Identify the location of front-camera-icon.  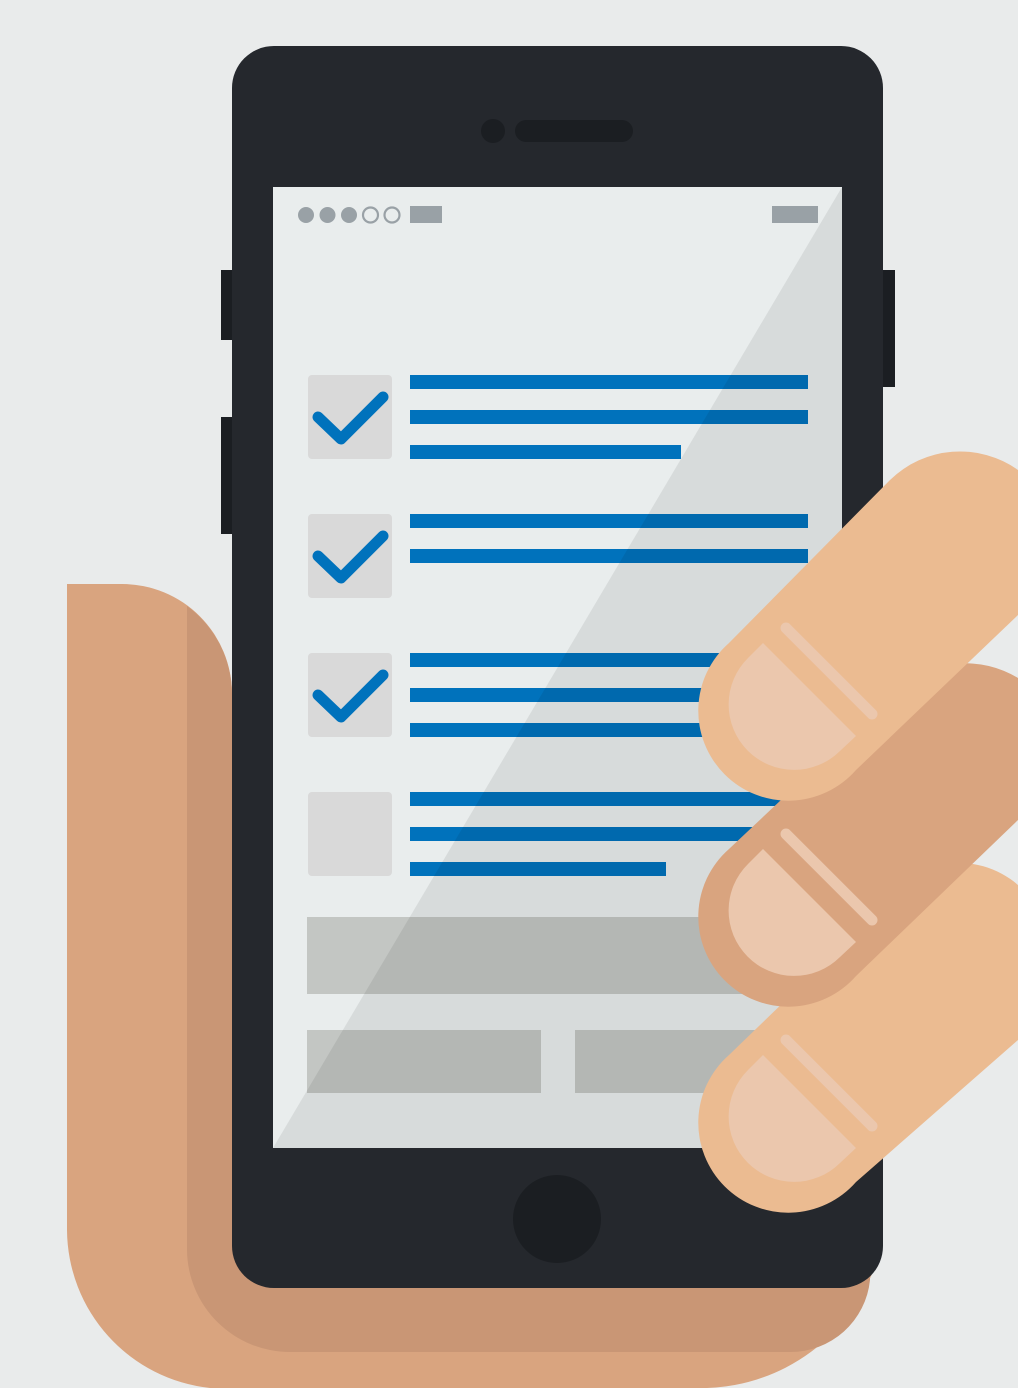
(493, 131).